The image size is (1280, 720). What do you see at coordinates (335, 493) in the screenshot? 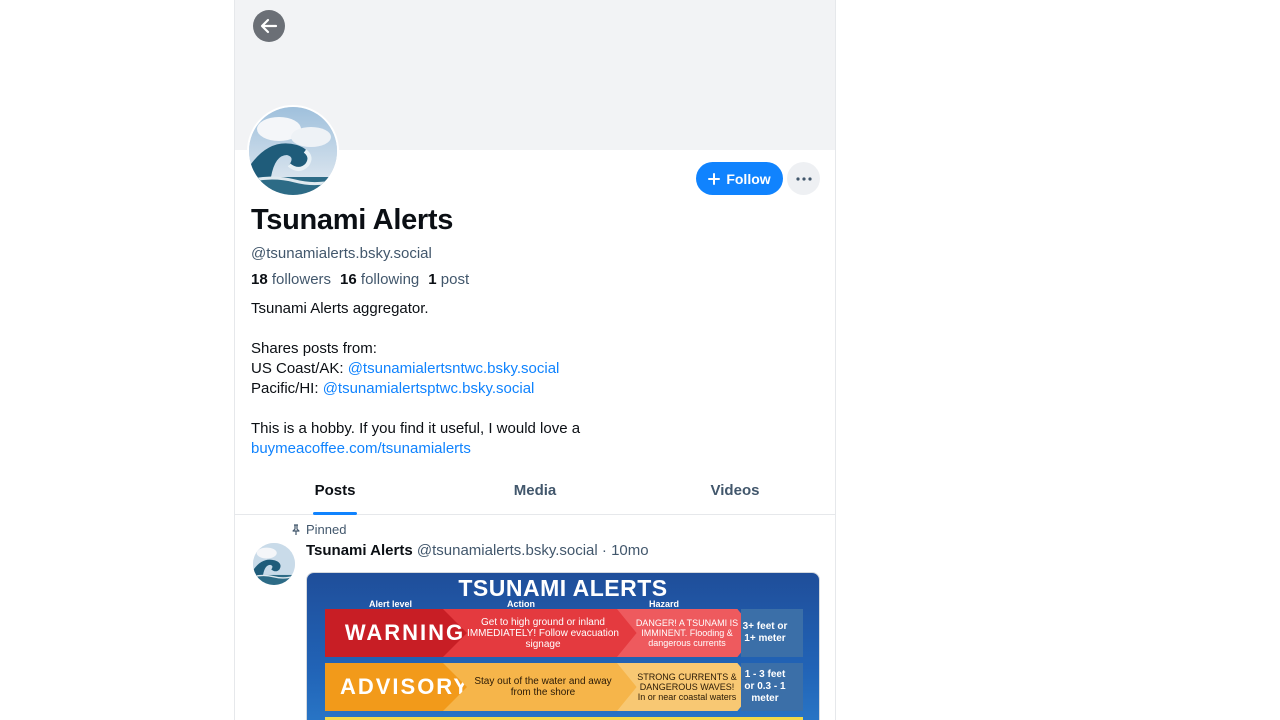
I see `tab-posts: Posts` at bounding box center [335, 493].